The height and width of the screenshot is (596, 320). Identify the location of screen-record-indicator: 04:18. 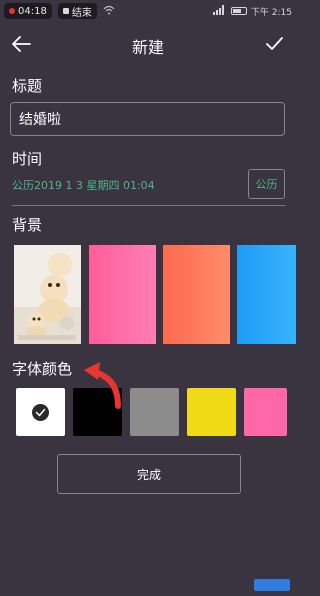
(28, 11).